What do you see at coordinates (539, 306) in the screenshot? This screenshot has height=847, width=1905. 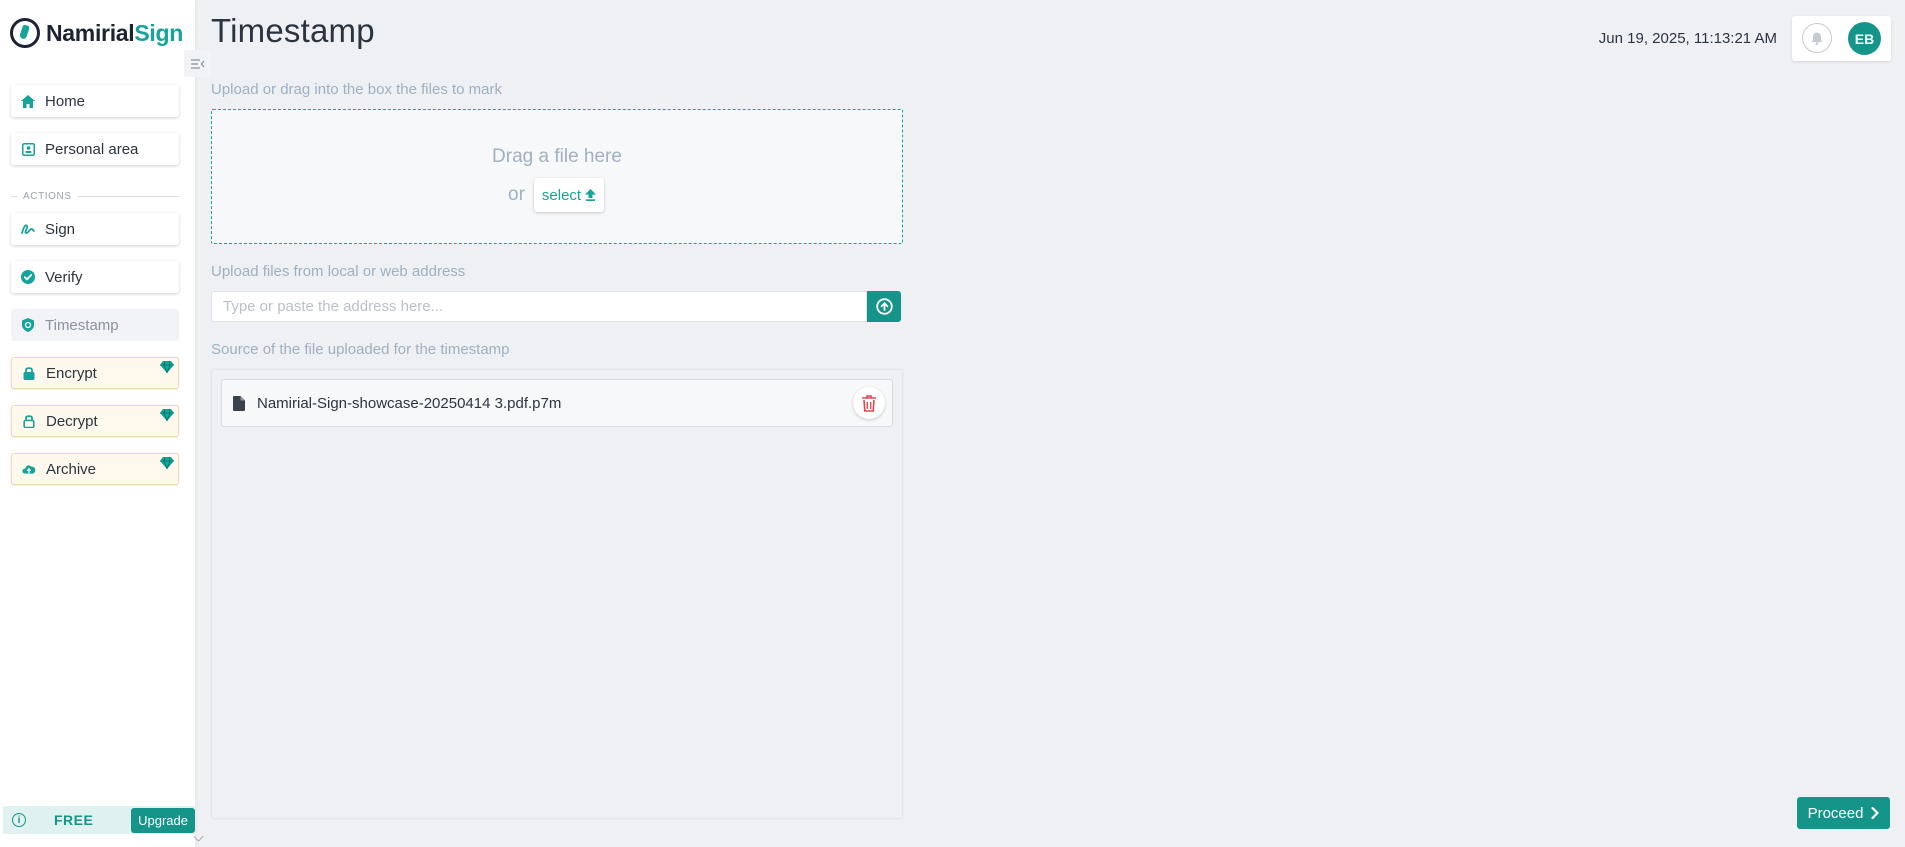 I see `url-input` at bounding box center [539, 306].